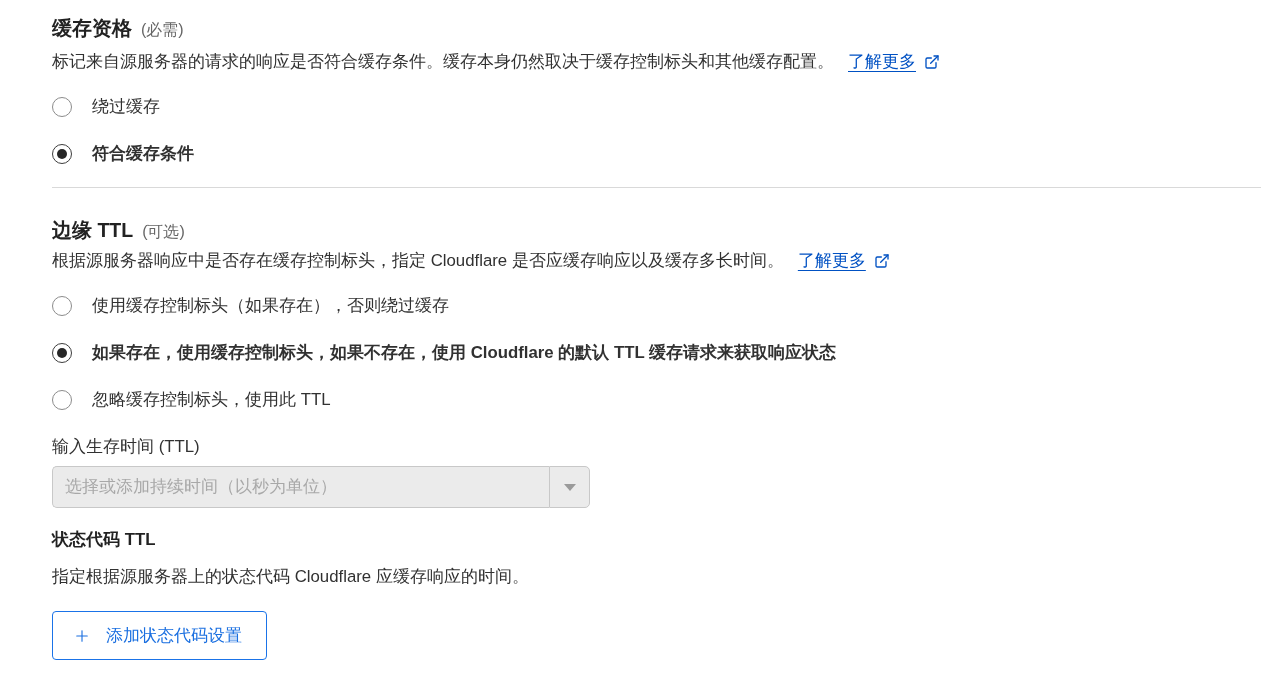 This screenshot has width=1261, height=681. What do you see at coordinates (143, 154) in the screenshot?
I see `radio-label: 符合缓存条件` at bounding box center [143, 154].